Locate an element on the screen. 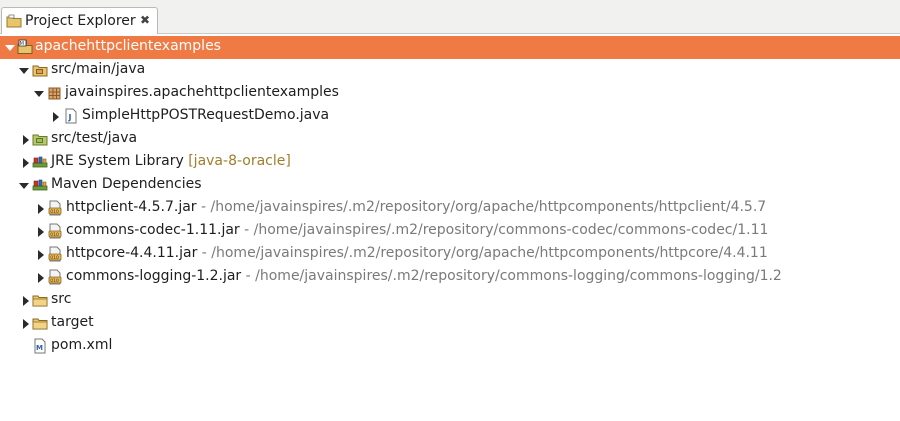 Image resolution: width=900 pixels, height=421 pixels. tree-item-target-folder: target is located at coordinates (450, 323).